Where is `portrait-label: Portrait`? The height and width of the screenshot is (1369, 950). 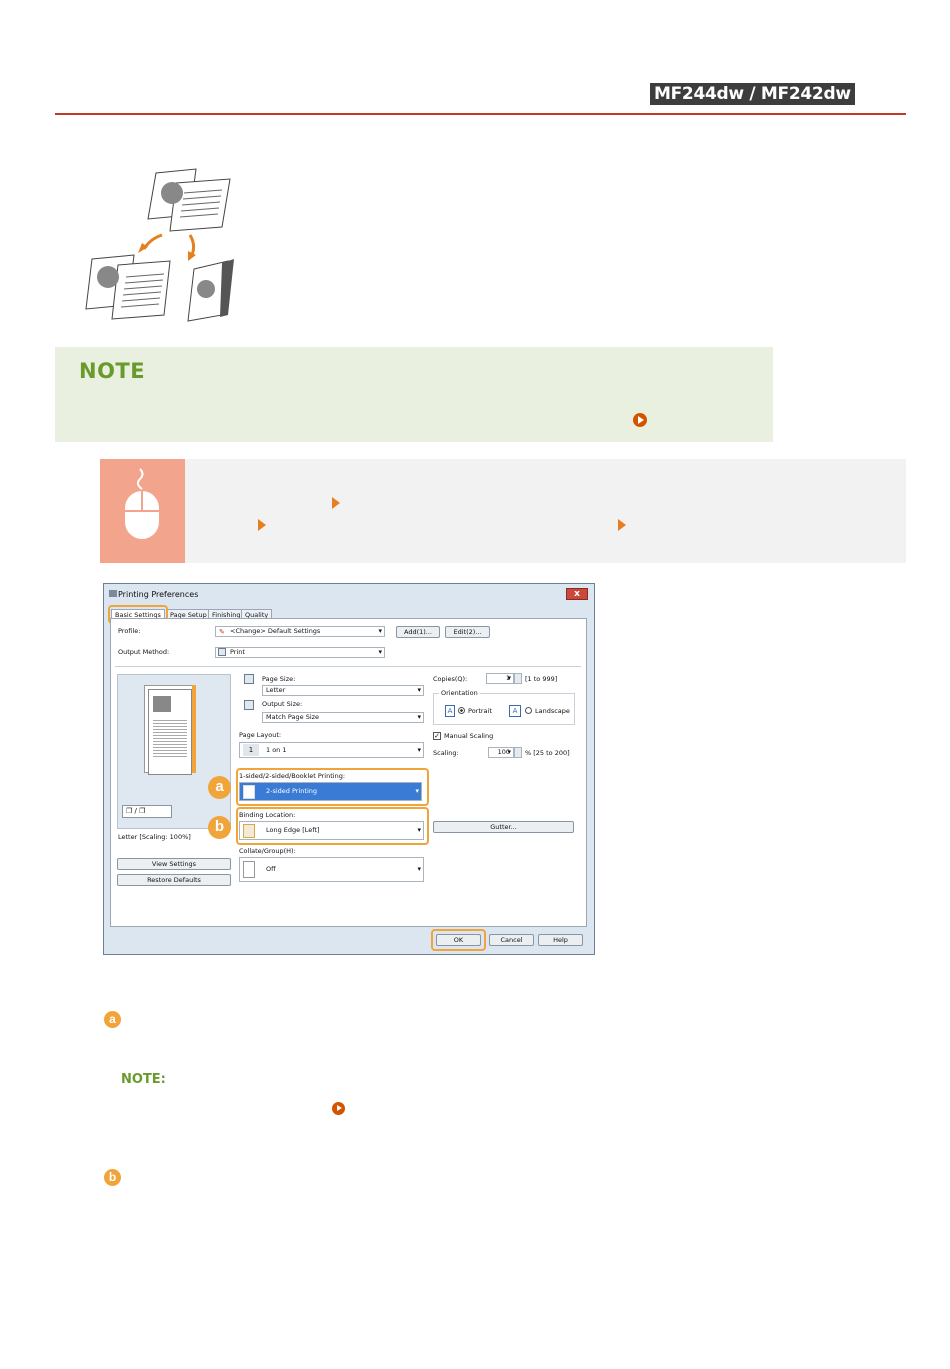
portrait-label: Portrait is located at coordinates (480, 711).